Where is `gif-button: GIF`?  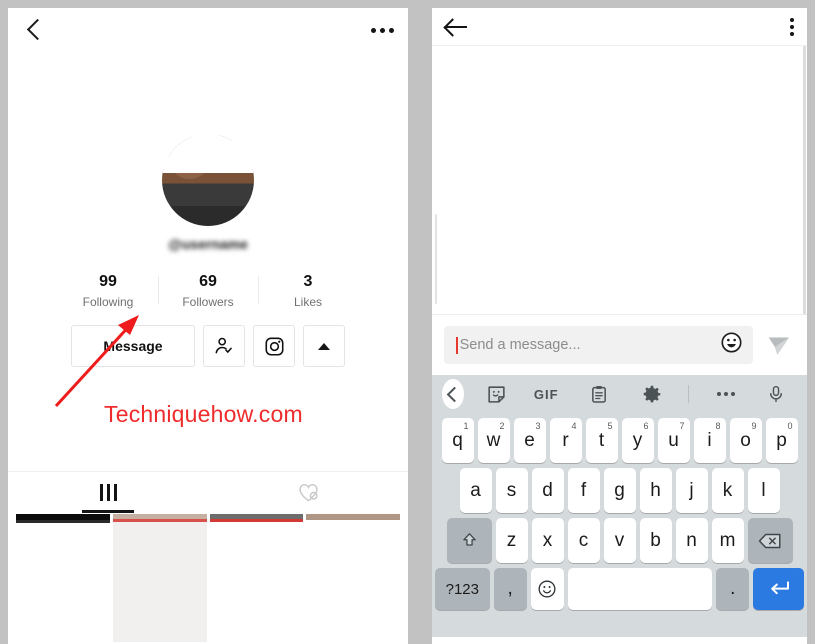
gif-button: GIF is located at coordinates (546, 394).